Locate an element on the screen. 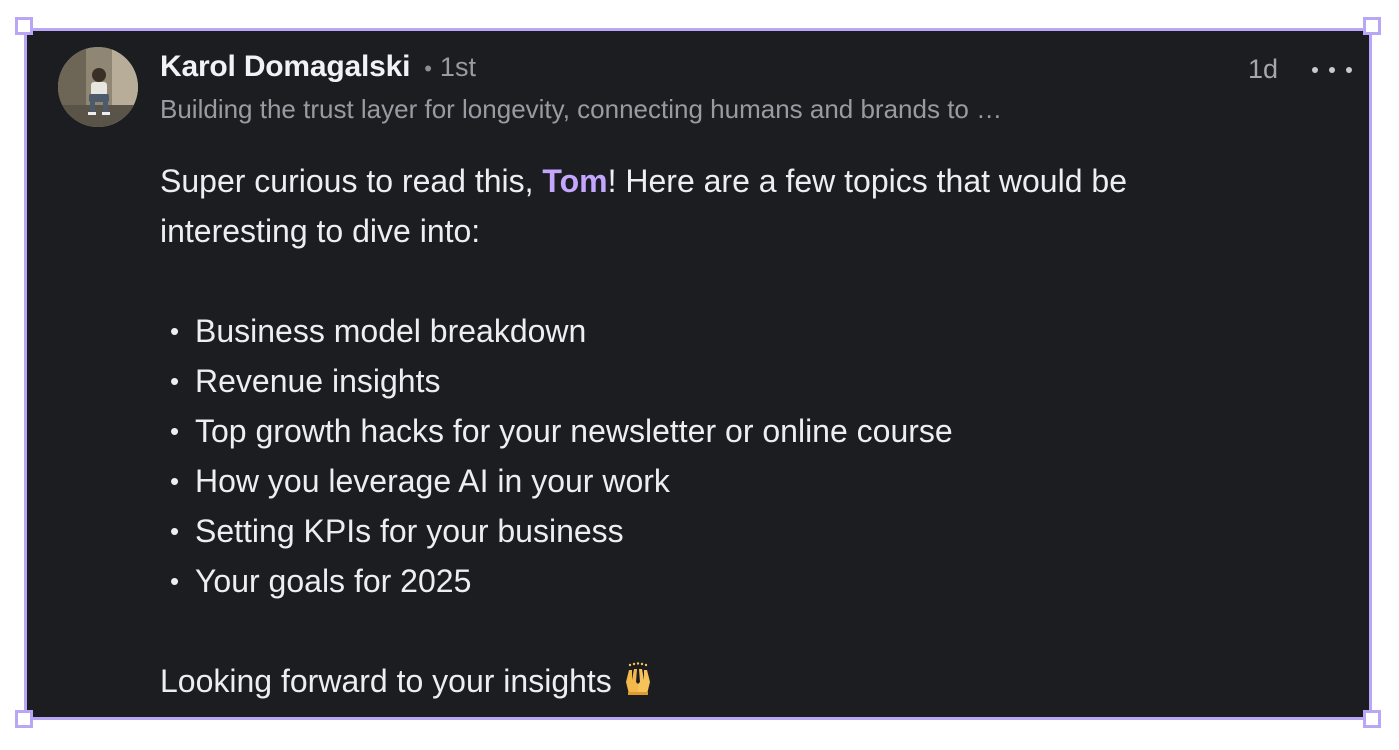 This screenshot has height=750, width=1399. list-item-text: Revenue insights is located at coordinates (318, 381).